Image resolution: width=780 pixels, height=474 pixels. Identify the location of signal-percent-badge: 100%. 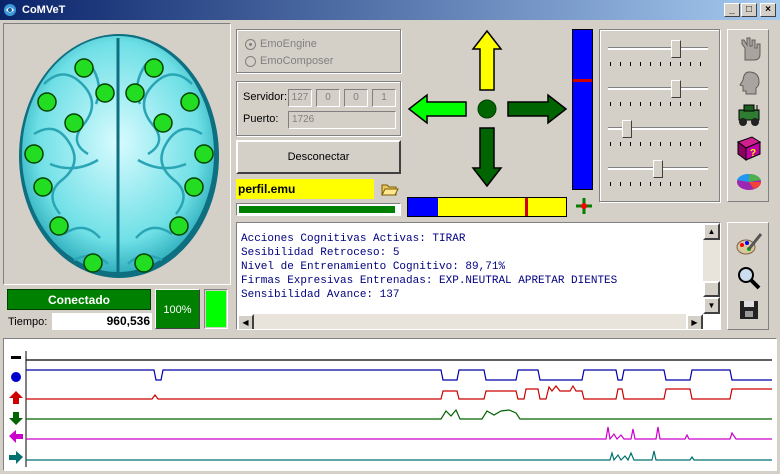
(177, 309).